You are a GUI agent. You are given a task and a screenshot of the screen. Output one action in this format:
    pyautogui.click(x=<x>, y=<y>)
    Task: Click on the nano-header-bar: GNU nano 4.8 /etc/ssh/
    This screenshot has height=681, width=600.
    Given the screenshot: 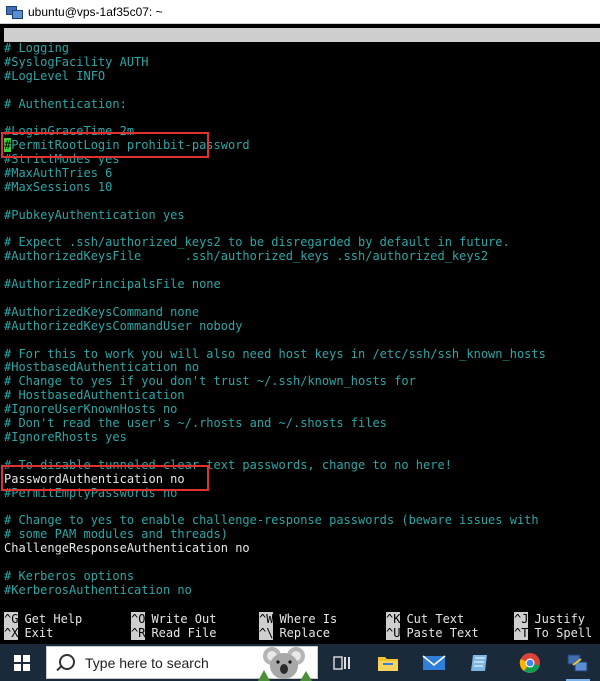 What is the action you would take?
    pyautogui.click(x=302, y=49)
    